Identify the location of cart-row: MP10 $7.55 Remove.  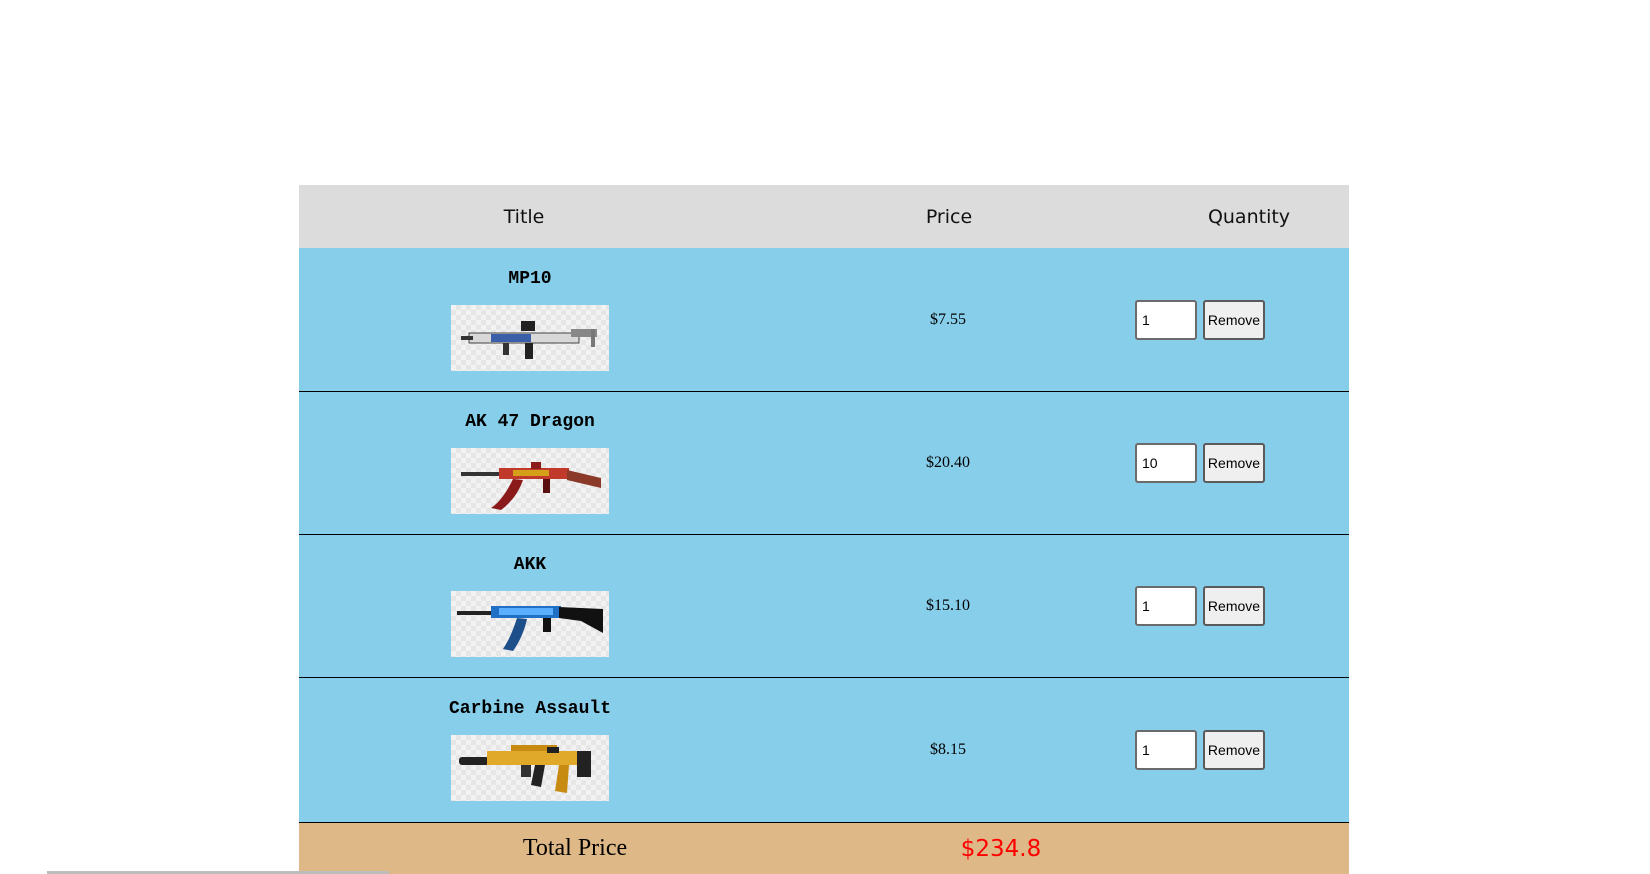
(824, 320).